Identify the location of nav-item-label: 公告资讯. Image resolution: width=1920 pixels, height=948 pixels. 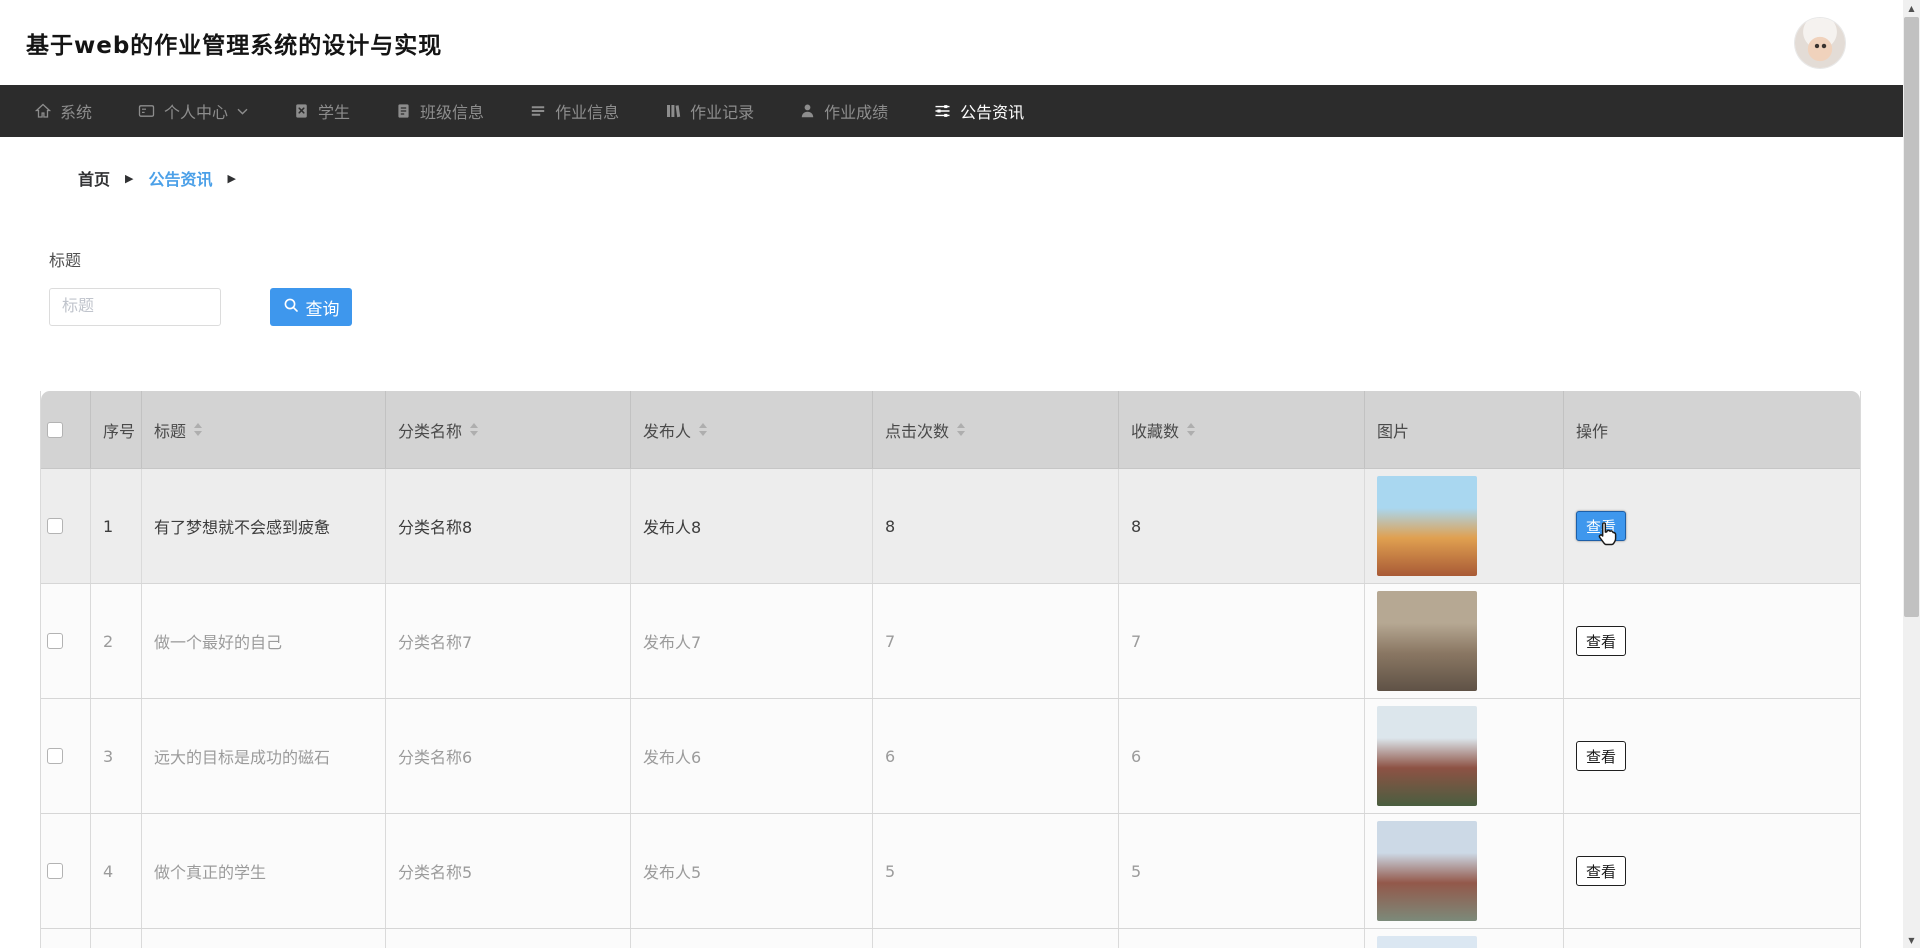
(992, 112).